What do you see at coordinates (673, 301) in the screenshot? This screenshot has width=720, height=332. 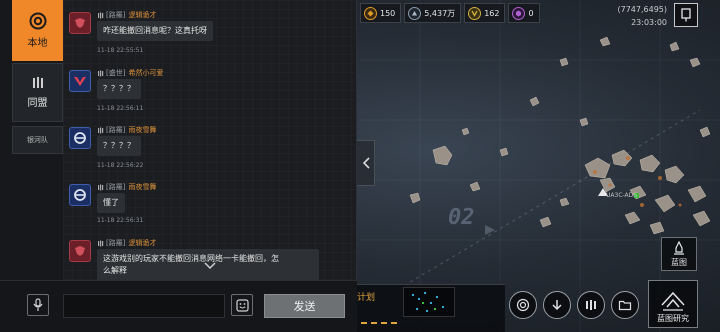 I see `blueprint-research-icon` at bounding box center [673, 301].